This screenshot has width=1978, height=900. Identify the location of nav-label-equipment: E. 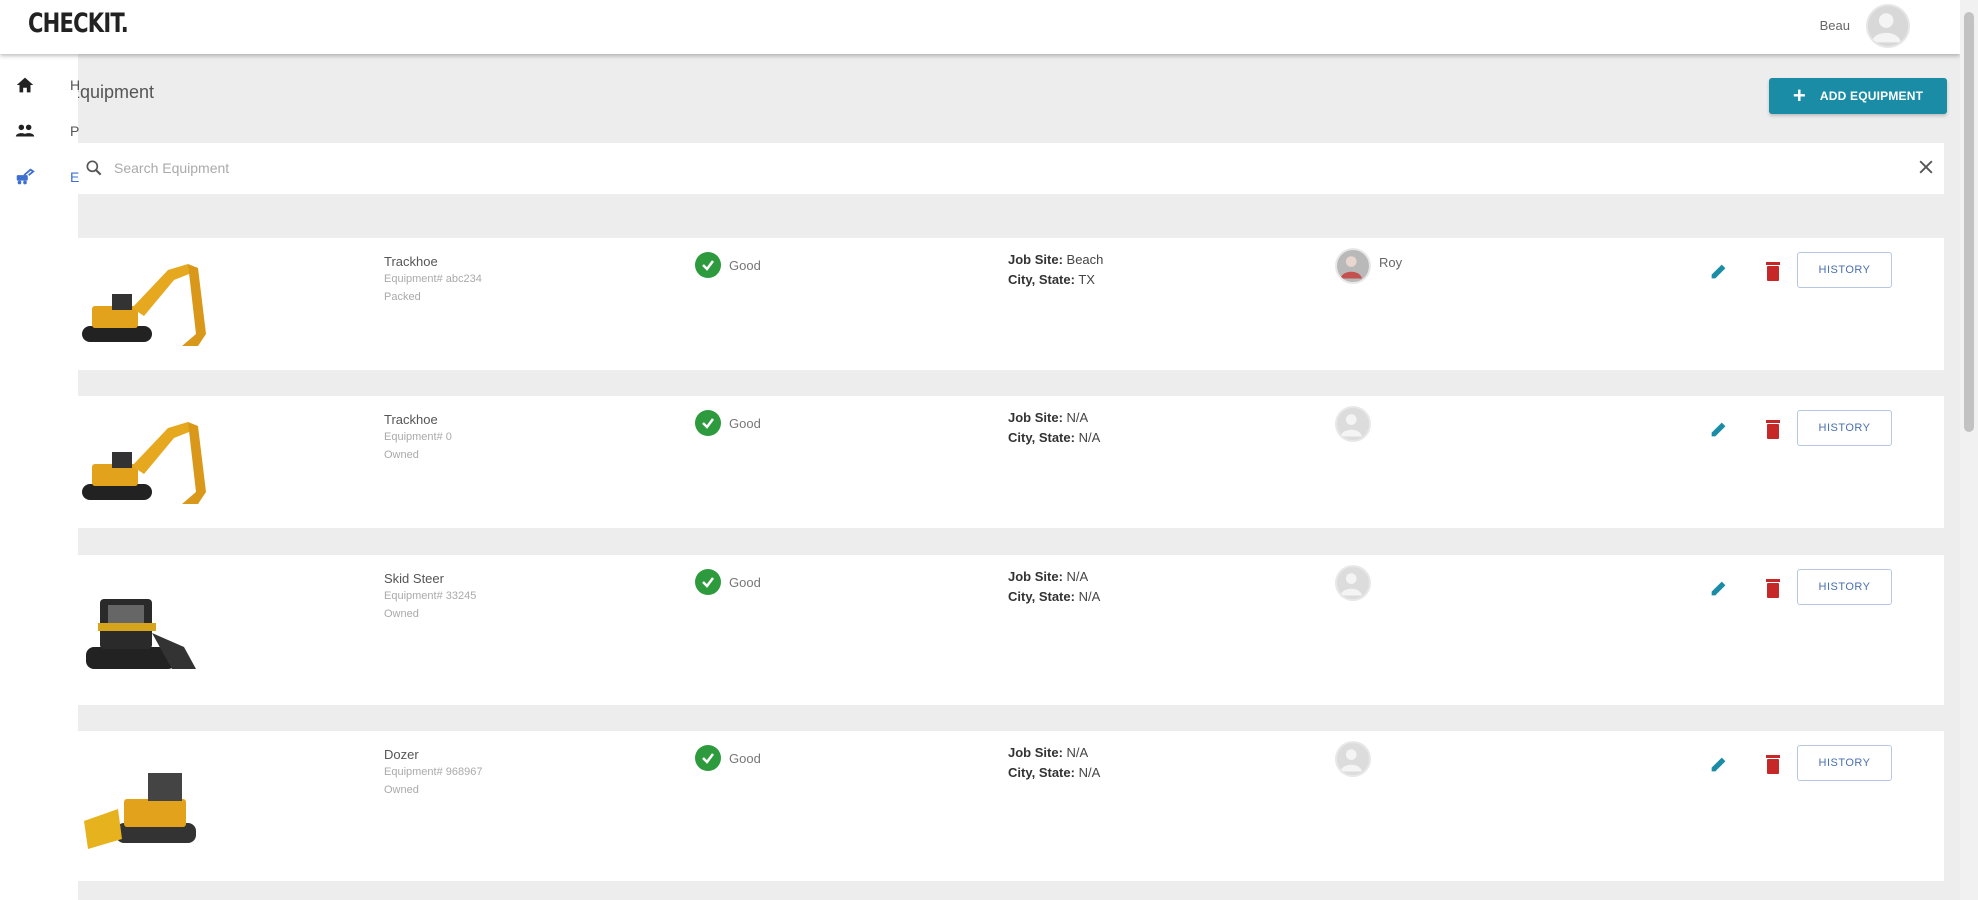
(75, 177).